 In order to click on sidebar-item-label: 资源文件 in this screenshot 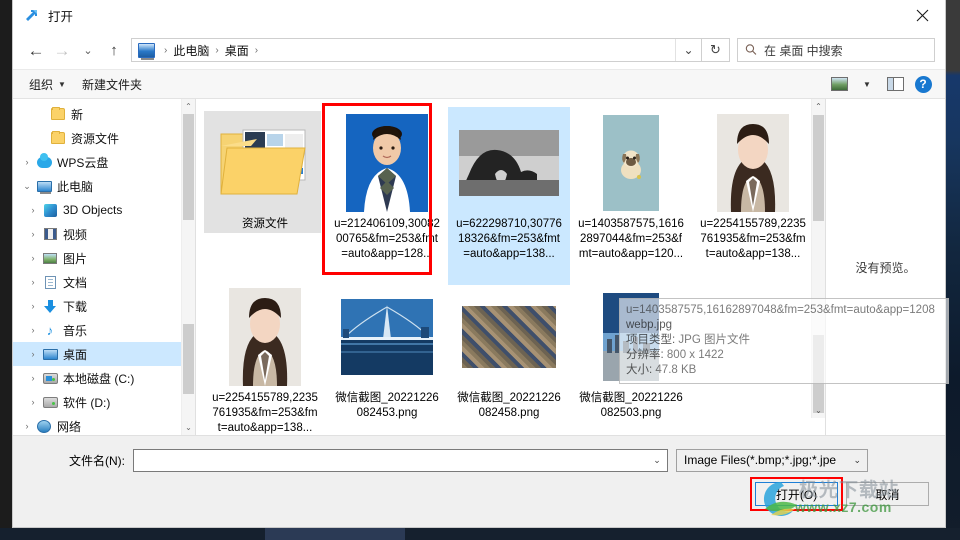, I will do `click(95, 138)`.